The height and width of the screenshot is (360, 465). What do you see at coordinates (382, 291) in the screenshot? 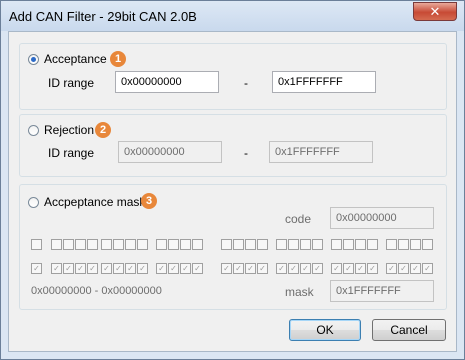
I see `mask-mask-input: 0x1FFFFFFF` at bounding box center [382, 291].